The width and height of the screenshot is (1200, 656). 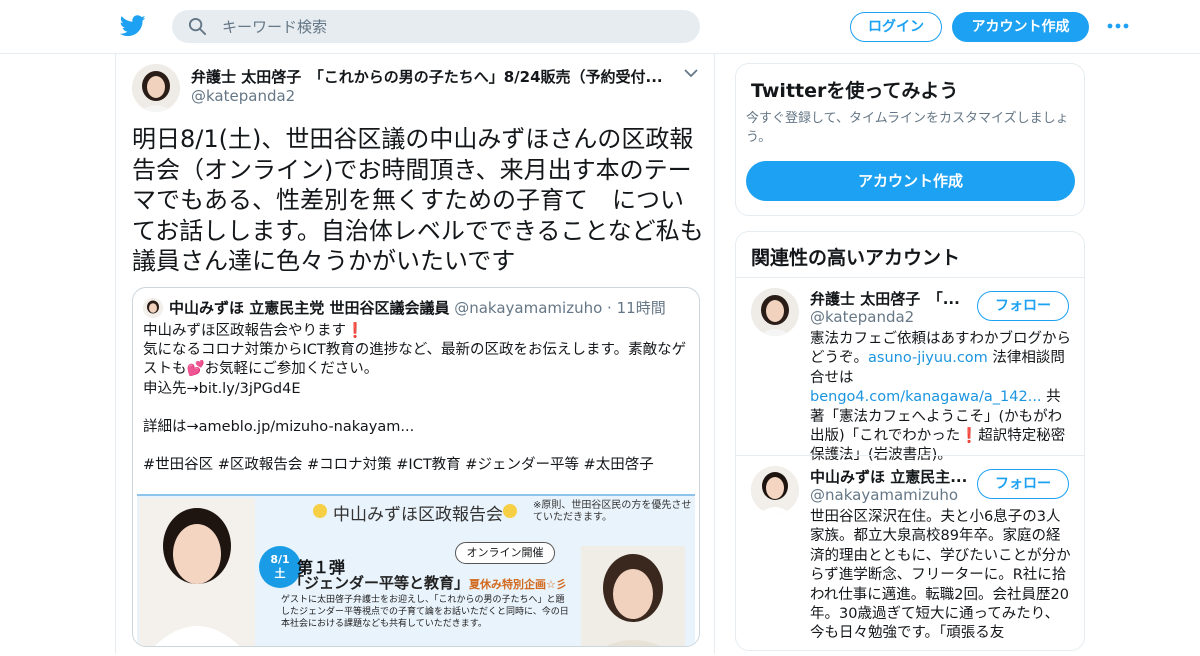 I want to click on flyer-photo-right, so click(x=633, y=596).